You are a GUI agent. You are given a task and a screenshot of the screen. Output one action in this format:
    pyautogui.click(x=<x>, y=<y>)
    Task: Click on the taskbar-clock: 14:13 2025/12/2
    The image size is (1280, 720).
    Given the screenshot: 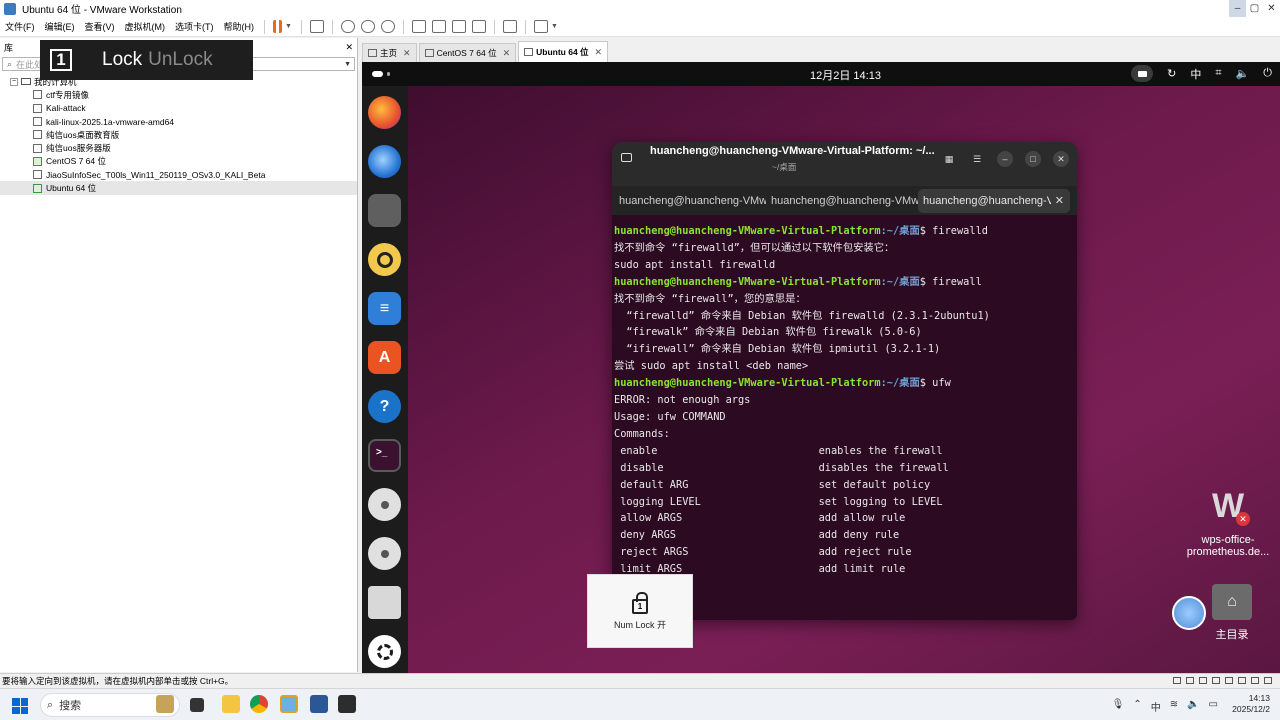 What is the action you would take?
    pyautogui.click(x=1251, y=704)
    